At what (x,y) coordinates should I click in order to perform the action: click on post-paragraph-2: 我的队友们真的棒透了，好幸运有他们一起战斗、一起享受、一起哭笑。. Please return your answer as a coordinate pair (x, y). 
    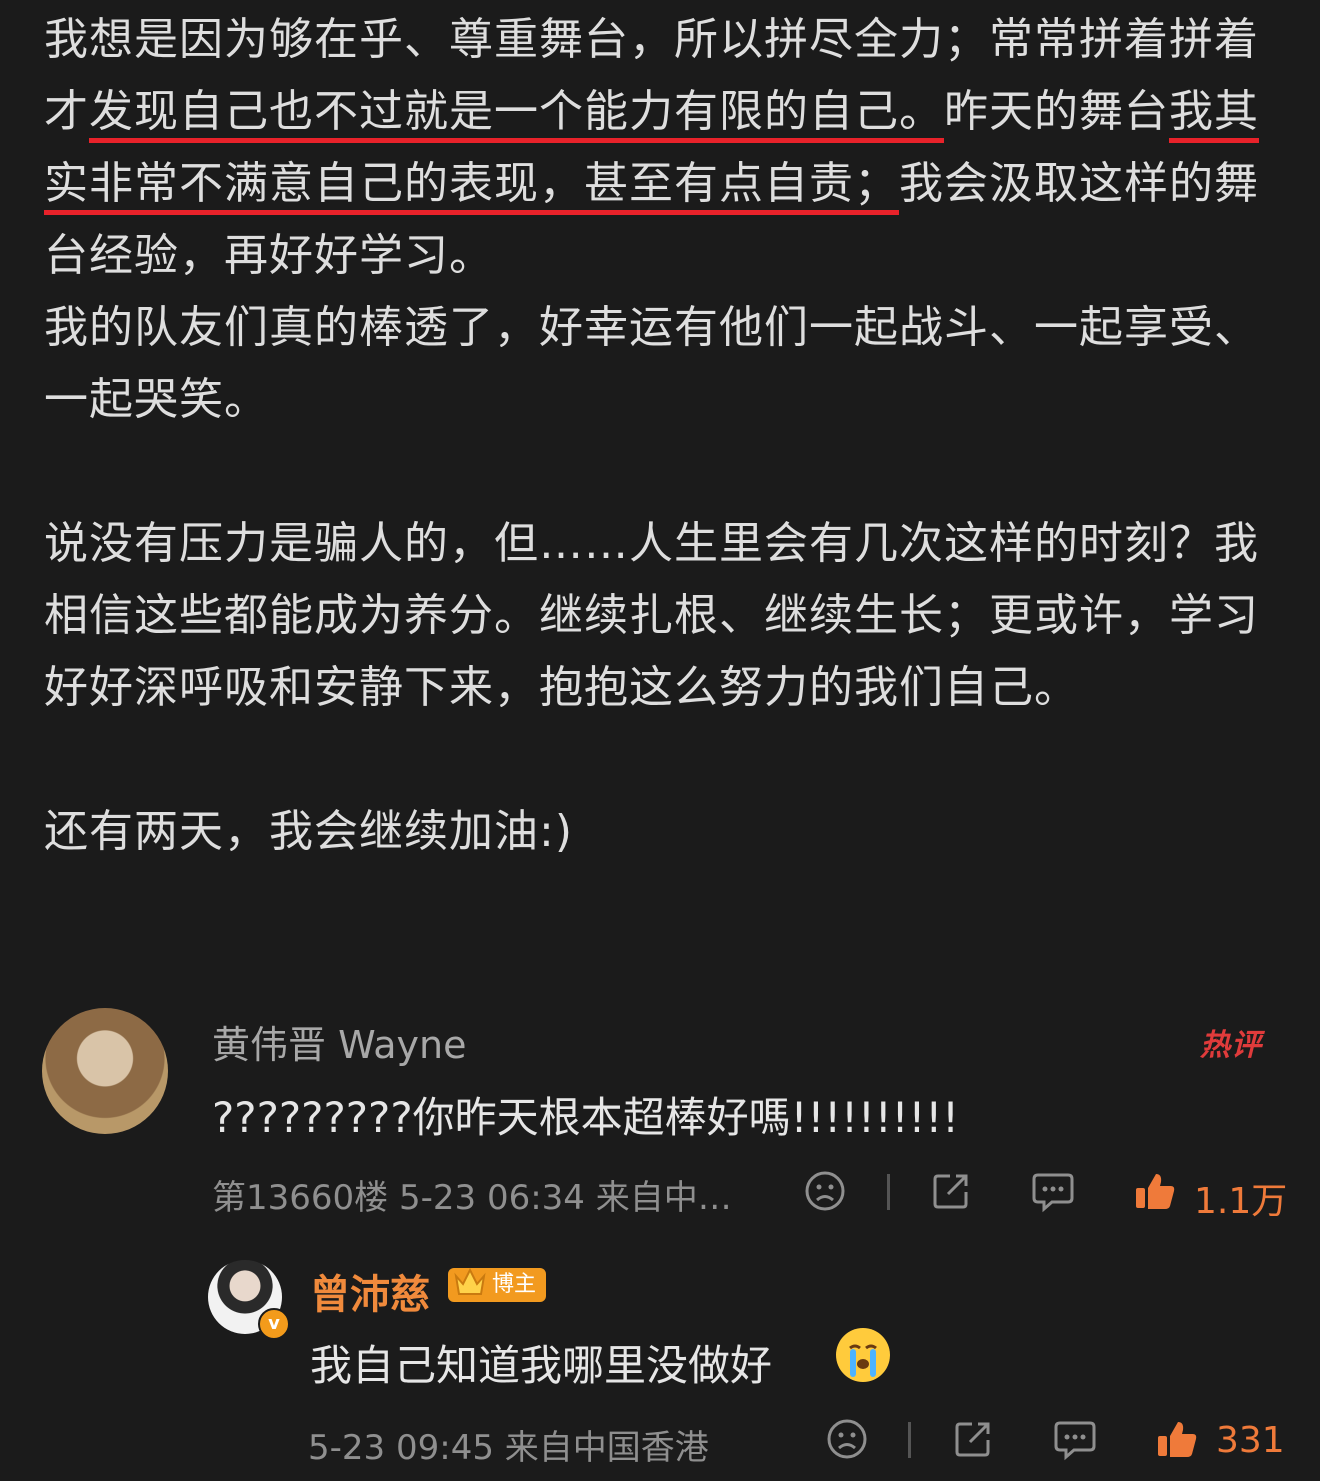
    Looking at the image, I should click on (651, 363).